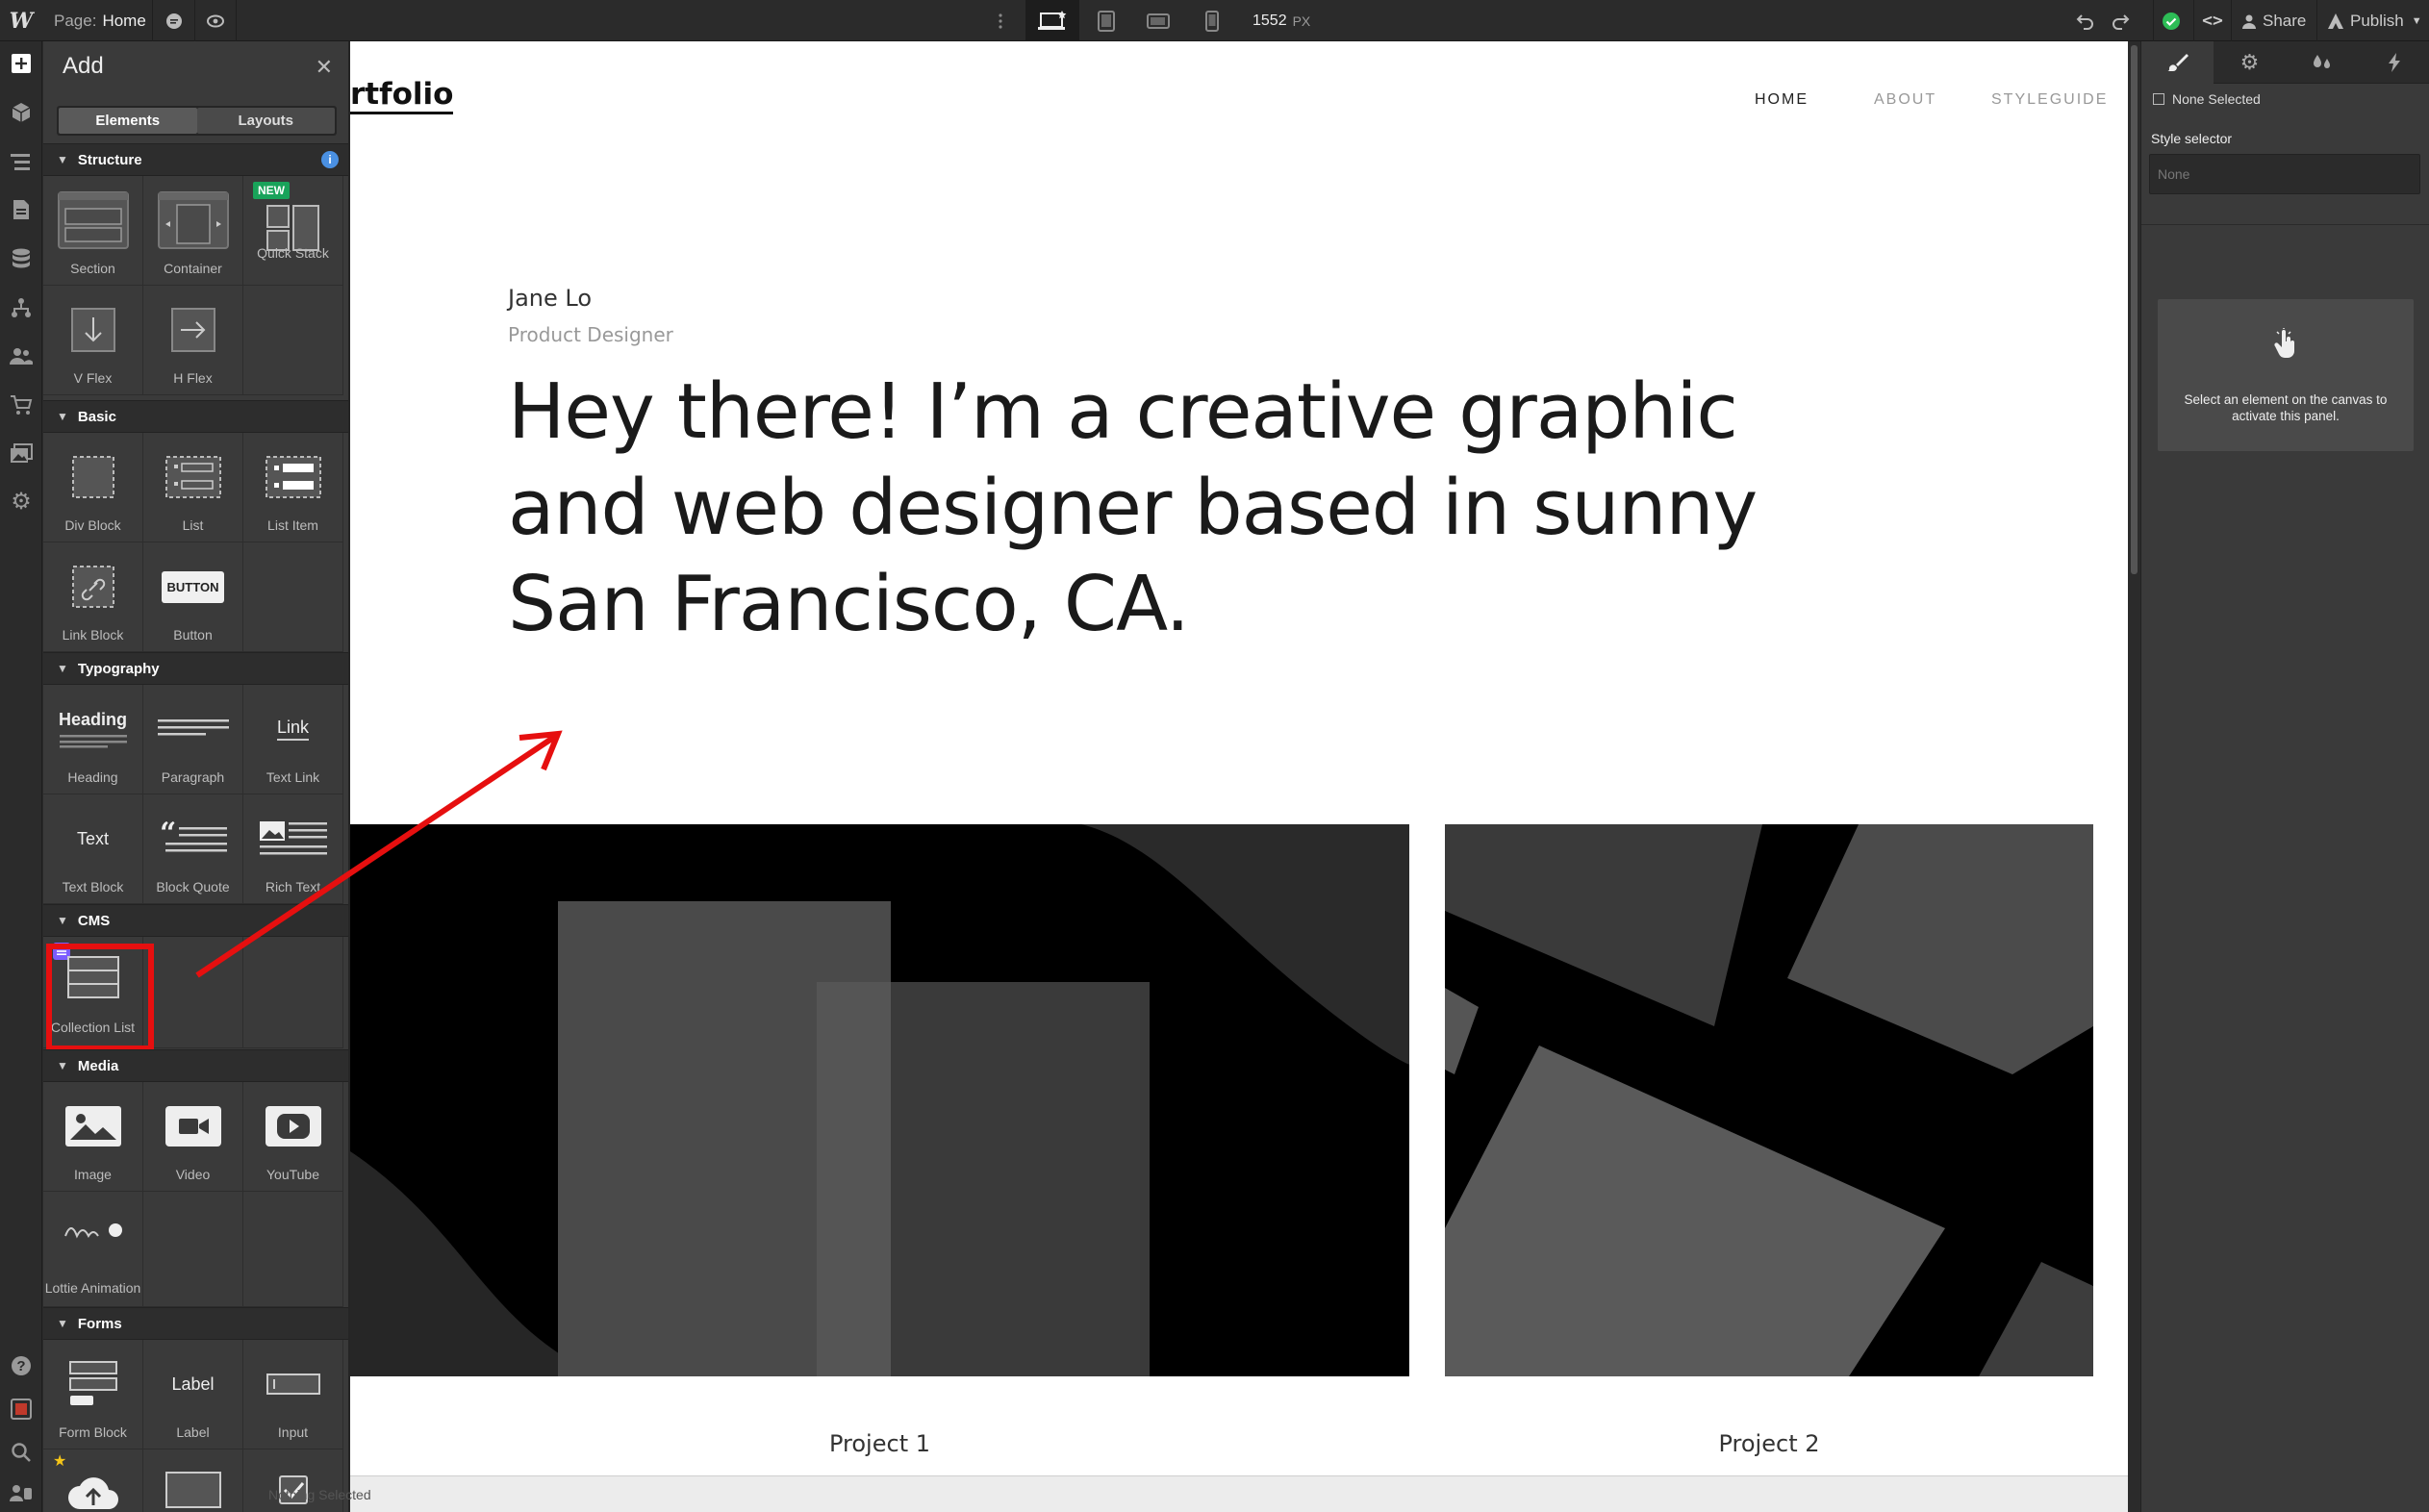  What do you see at coordinates (195, 1324) in the screenshot?
I see `section-header-forms: ▼ Forms` at bounding box center [195, 1324].